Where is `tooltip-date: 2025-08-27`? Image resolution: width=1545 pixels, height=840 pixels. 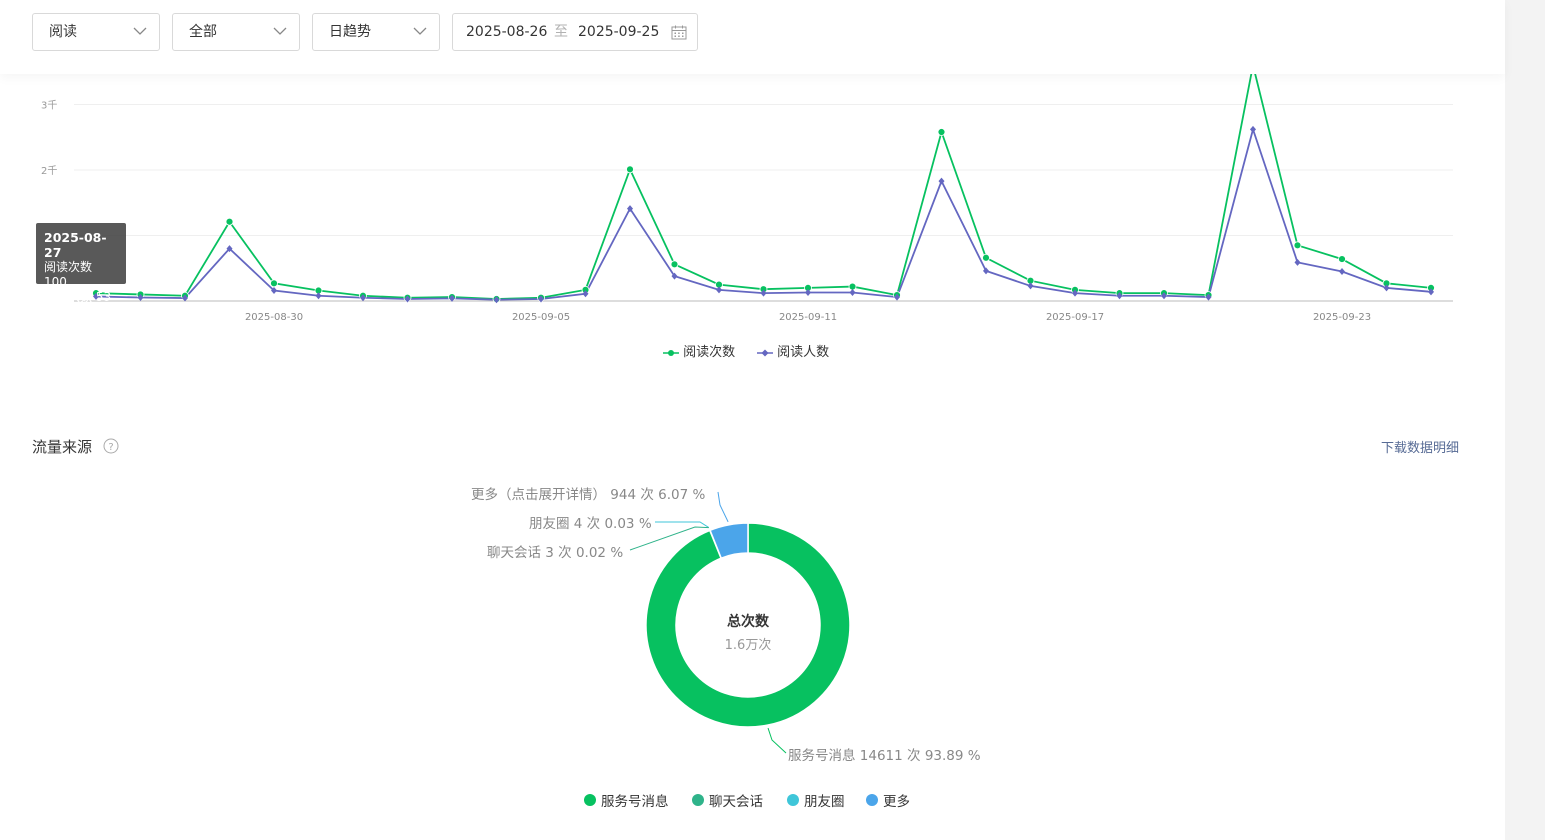 tooltip-date: 2025-08-27 is located at coordinates (75, 245).